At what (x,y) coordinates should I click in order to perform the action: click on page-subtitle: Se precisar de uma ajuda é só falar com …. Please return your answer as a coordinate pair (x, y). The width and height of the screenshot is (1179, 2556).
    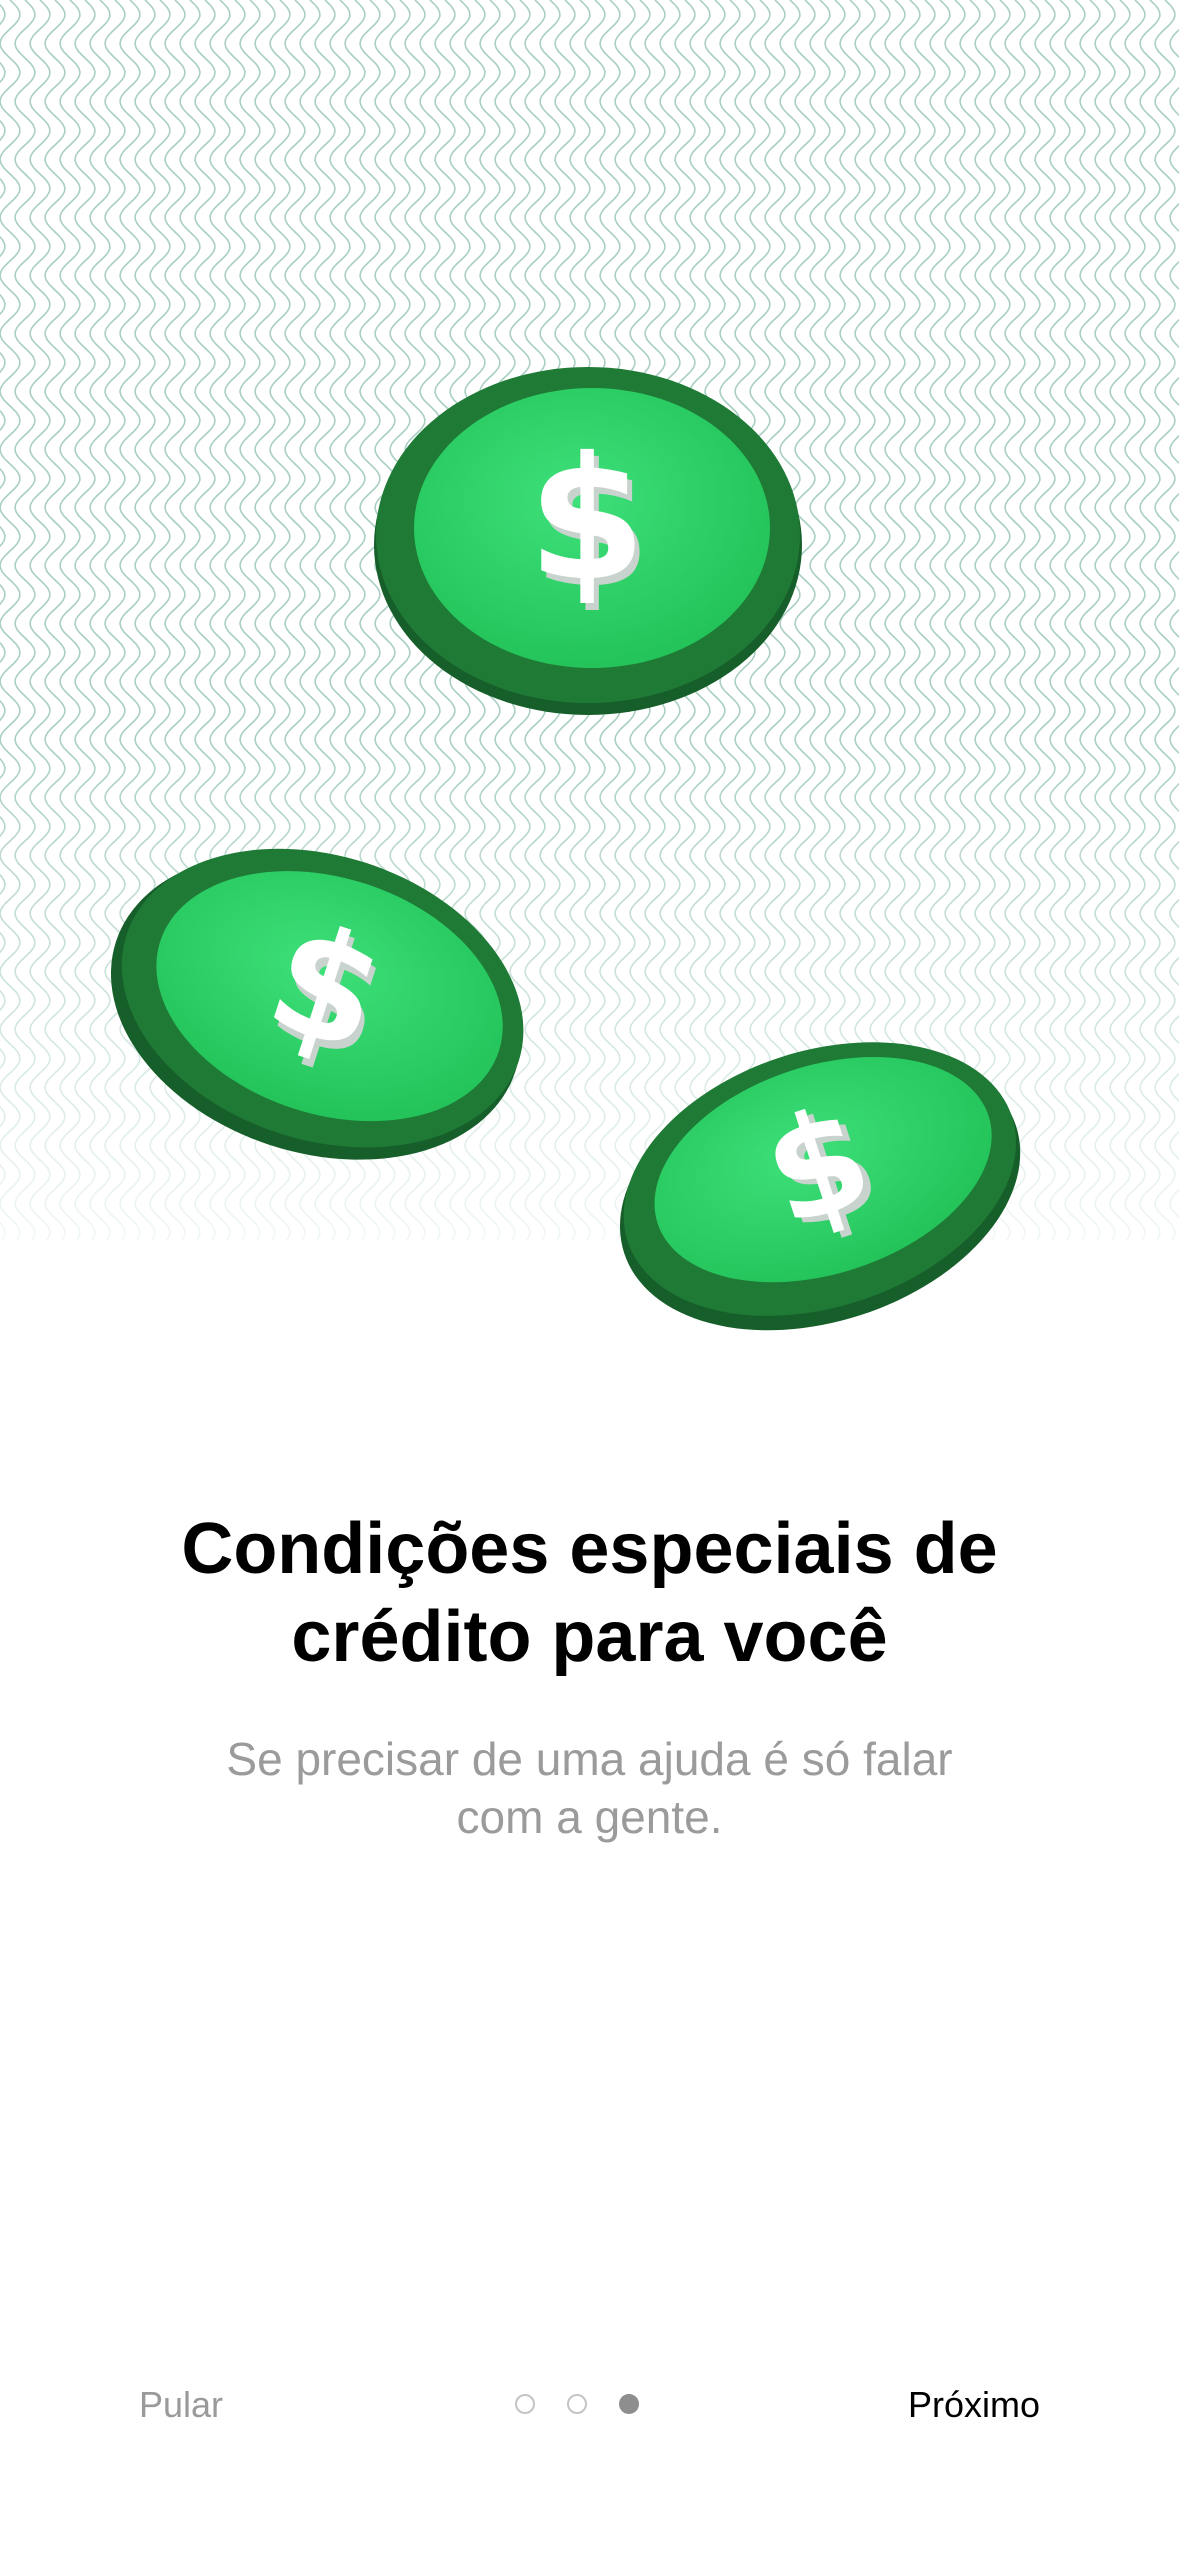
    Looking at the image, I should click on (589, 1788).